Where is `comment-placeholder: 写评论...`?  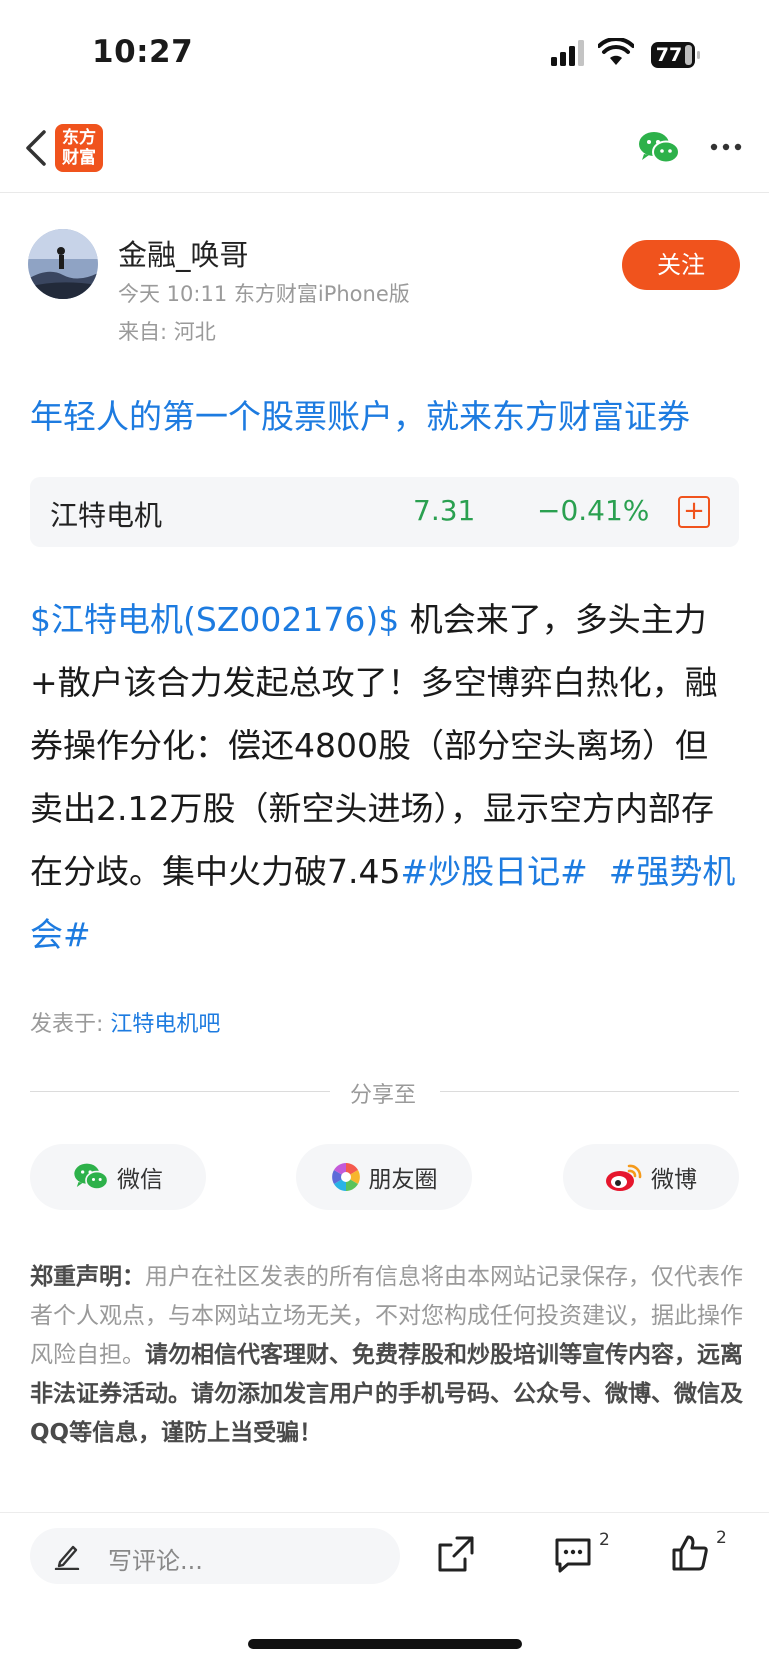
comment-placeholder: 写评论... is located at coordinates (155, 1561).